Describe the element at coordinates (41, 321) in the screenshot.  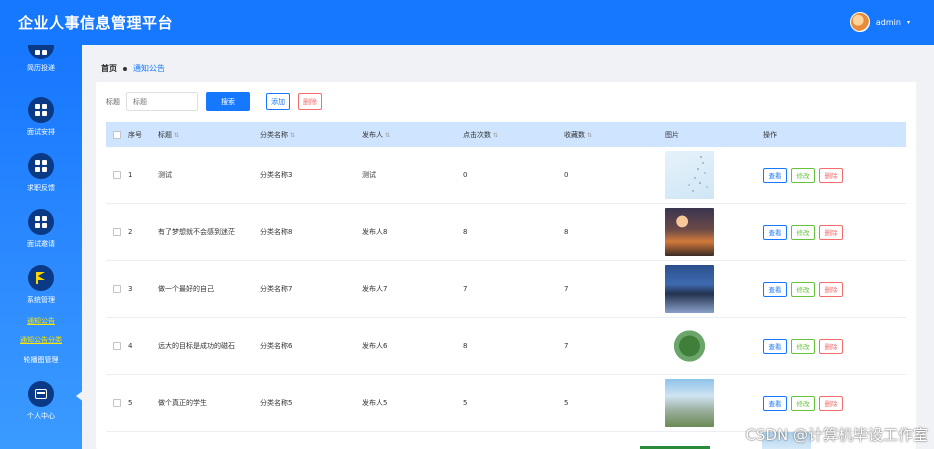
I see `submenu-item-notice: 通知公告` at that location.